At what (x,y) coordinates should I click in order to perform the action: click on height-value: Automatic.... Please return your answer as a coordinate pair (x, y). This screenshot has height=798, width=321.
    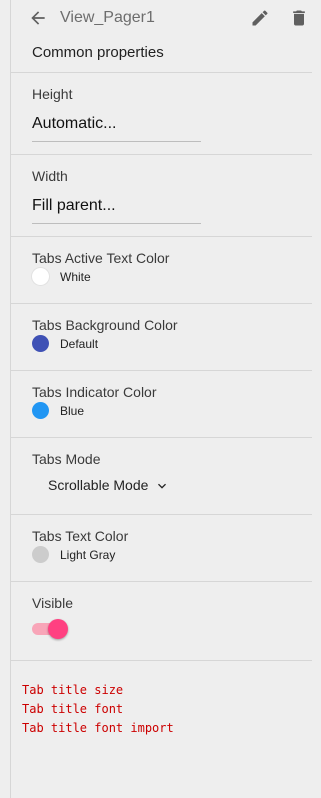
    Looking at the image, I should click on (116, 128).